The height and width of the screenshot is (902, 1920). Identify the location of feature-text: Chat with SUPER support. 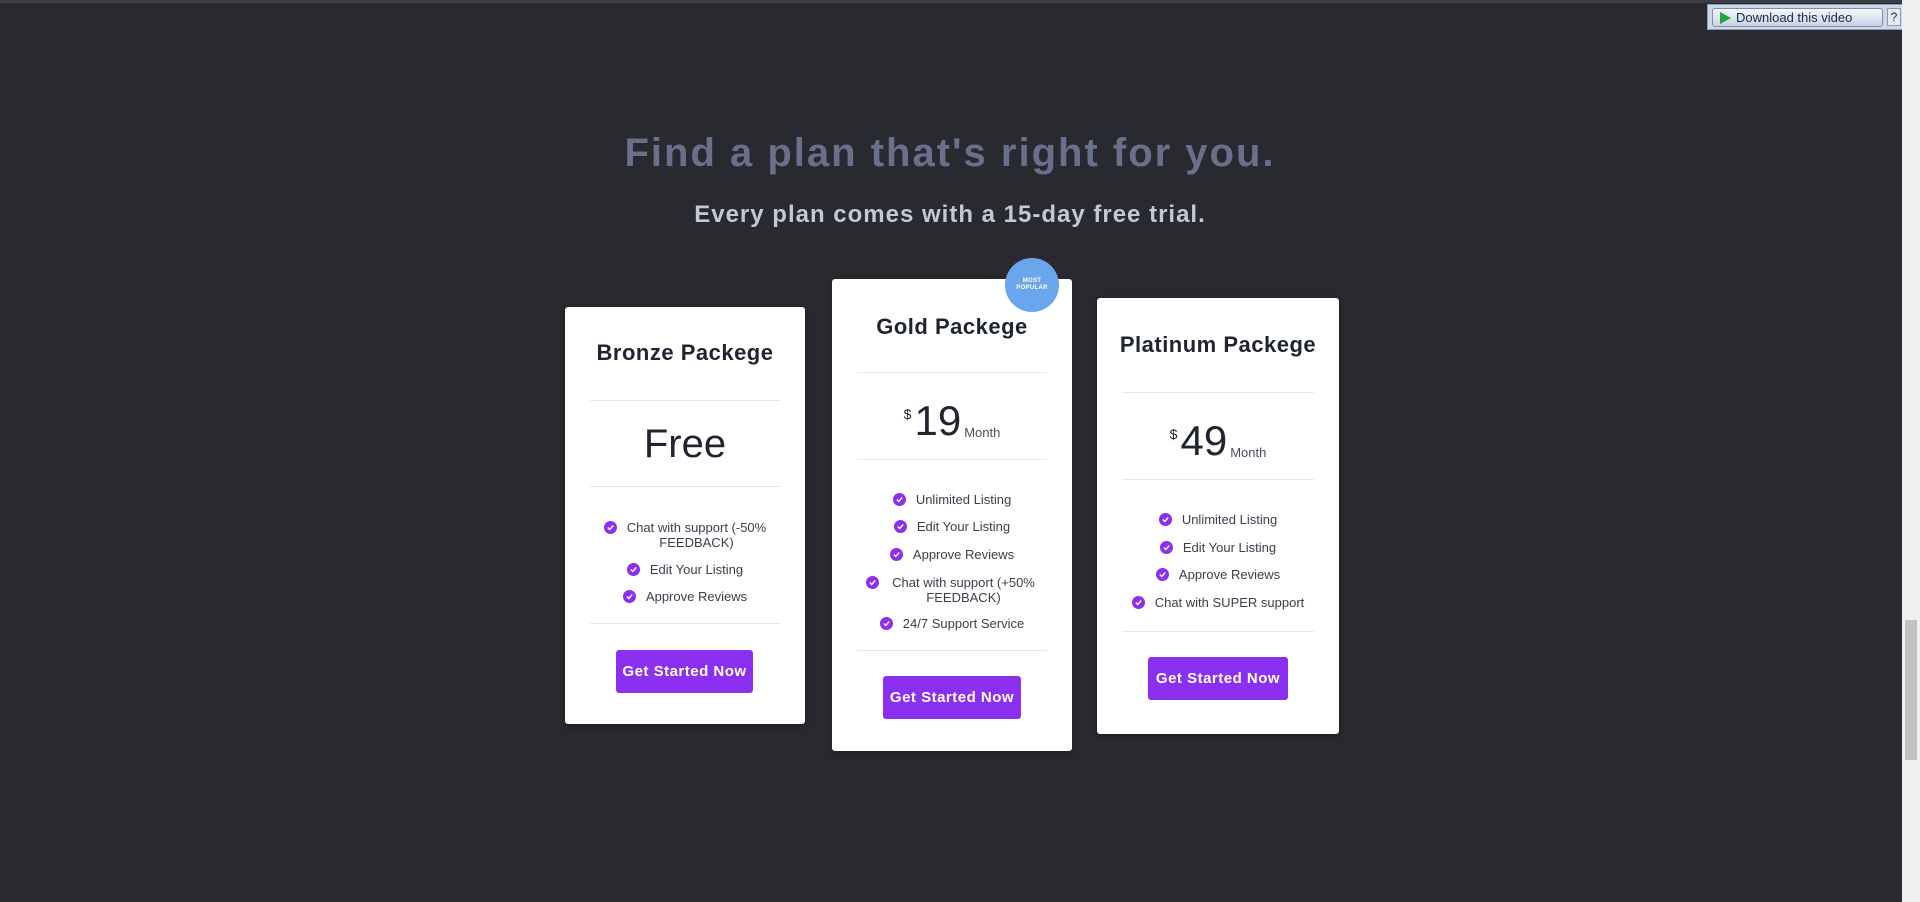
(1229, 602).